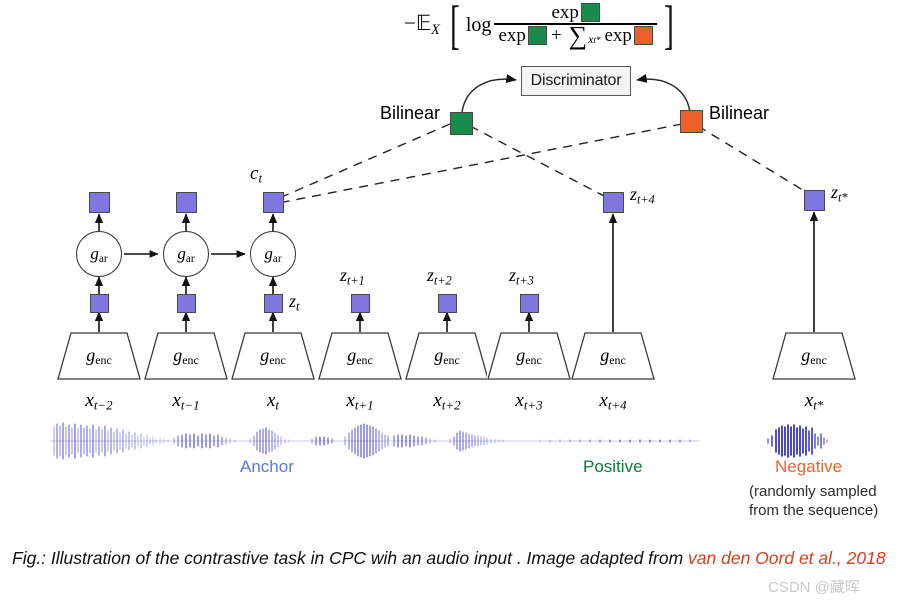  What do you see at coordinates (447, 401) in the screenshot?
I see `input-label-5: xt+2` at bounding box center [447, 401].